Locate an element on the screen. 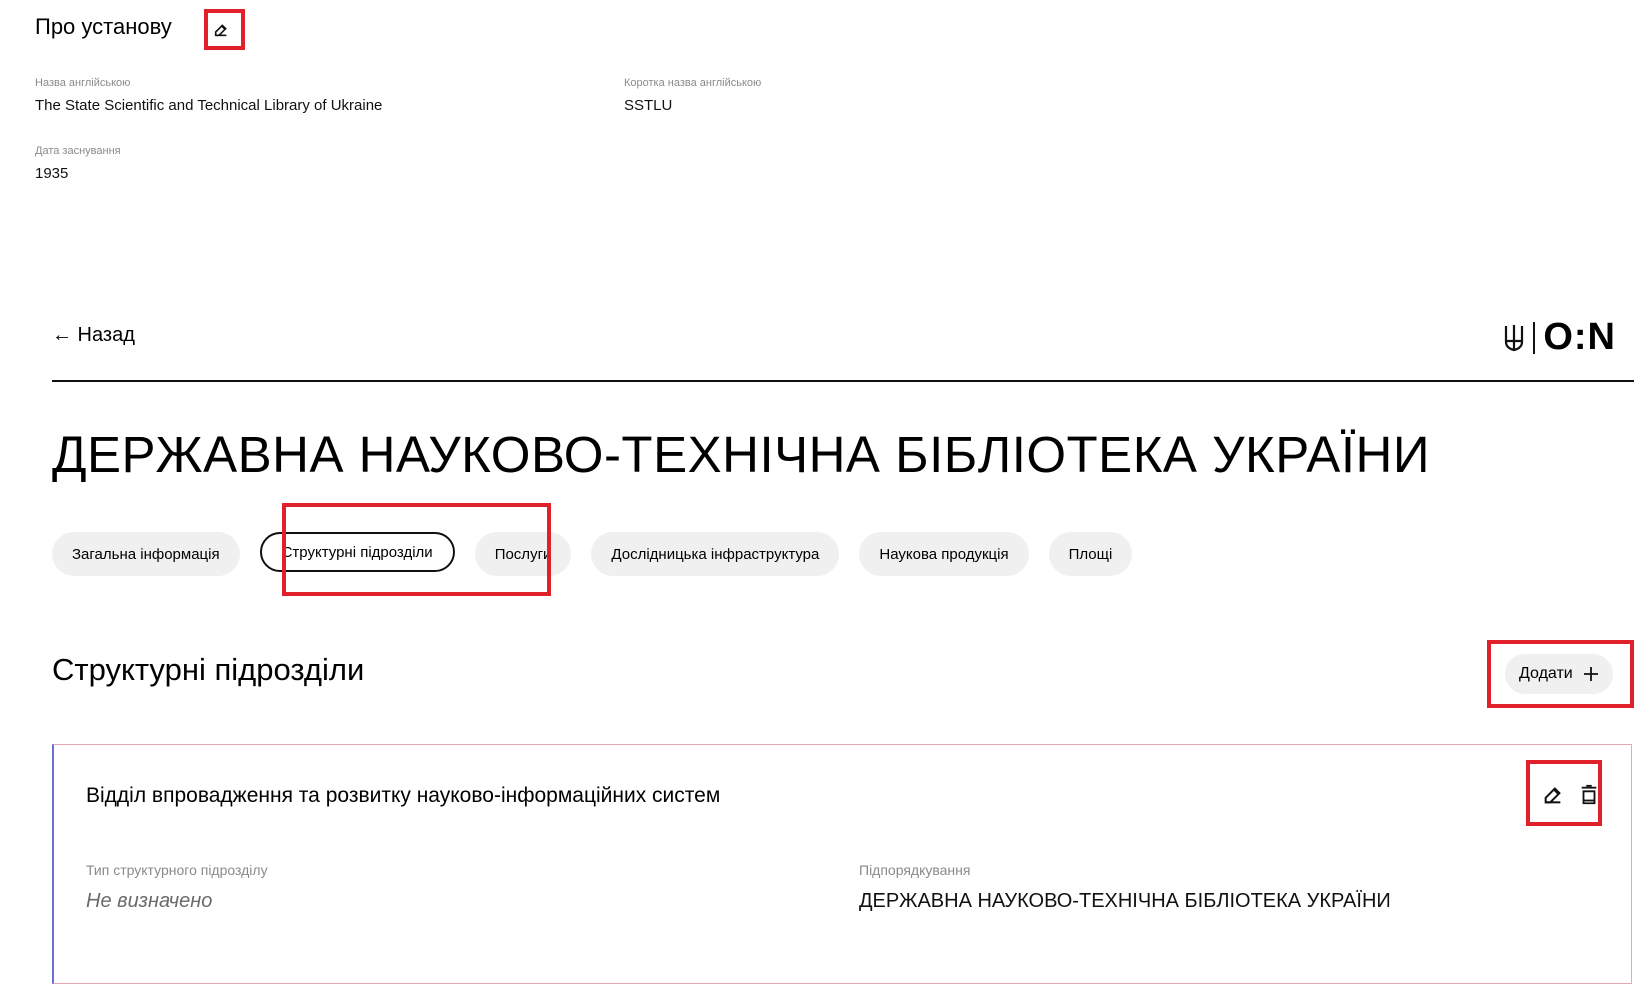 Image resolution: width=1634 pixels, height=984 pixels. card-actions is located at coordinates (1571, 795).